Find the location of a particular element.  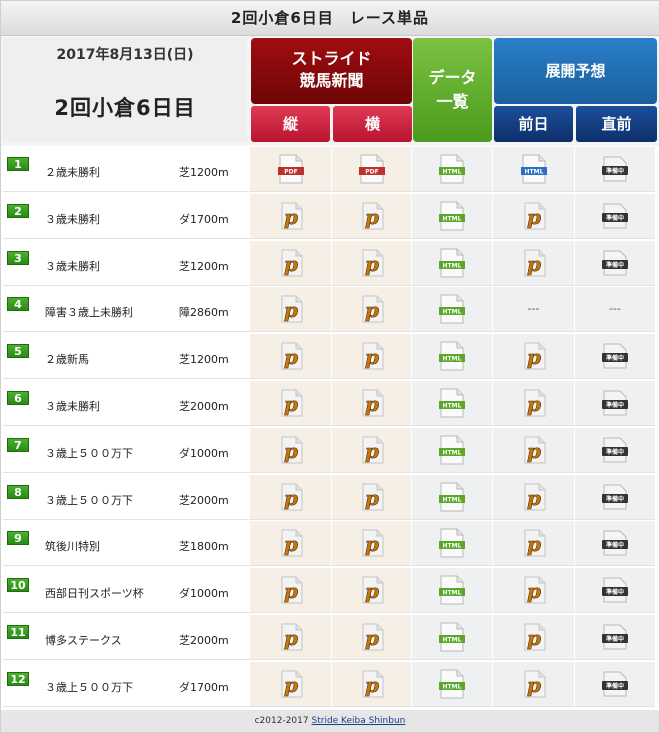

zenjitsu-header: 前日 is located at coordinates (533, 124).